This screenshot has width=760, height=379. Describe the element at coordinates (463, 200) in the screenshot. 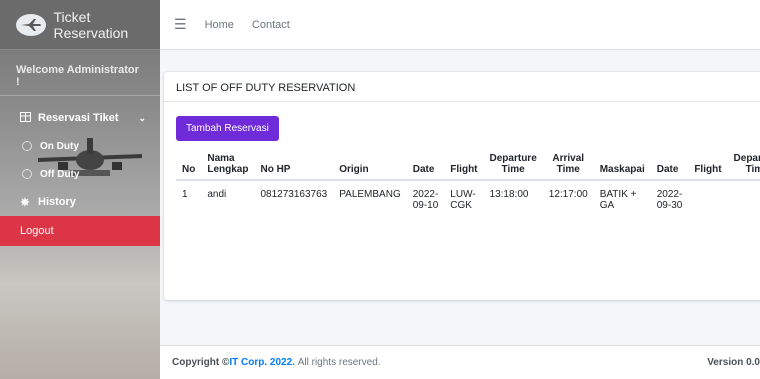

I see `cell-flight: LUW-CGK` at that location.